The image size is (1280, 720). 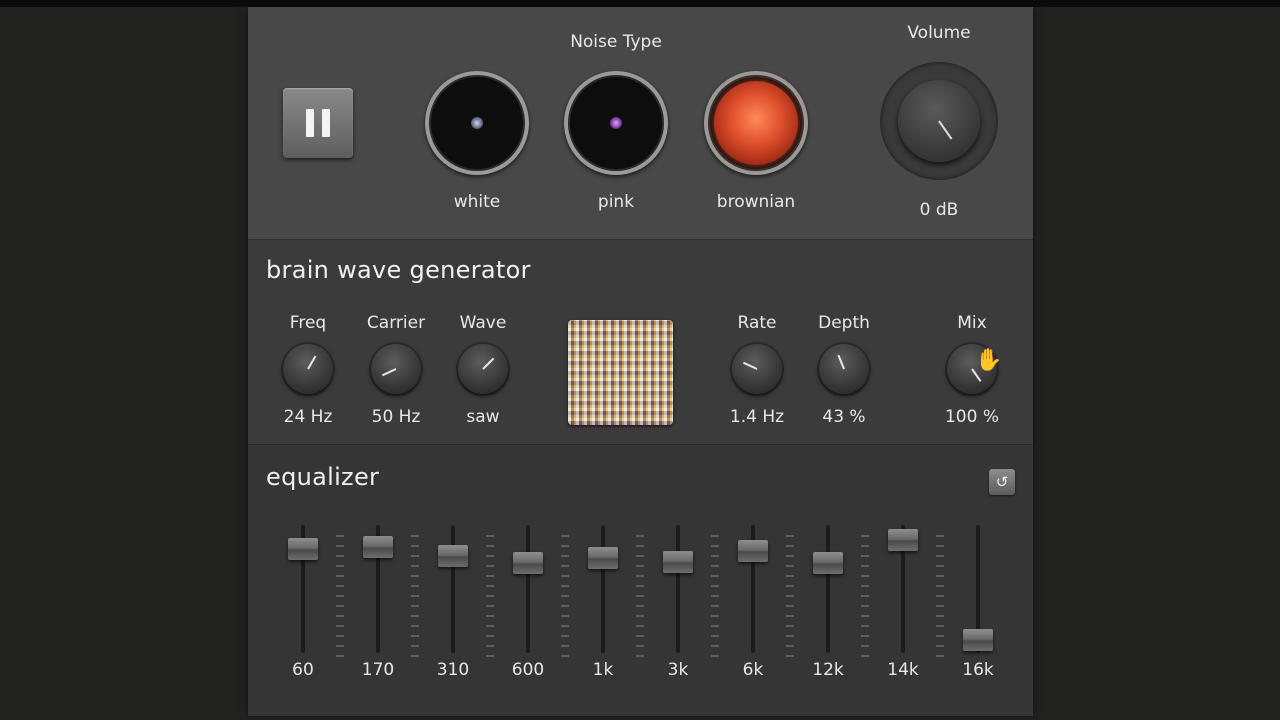 What do you see at coordinates (396, 323) in the screenshot?
I see `carrier-label: Carrier` at bounding box center [396, 323].